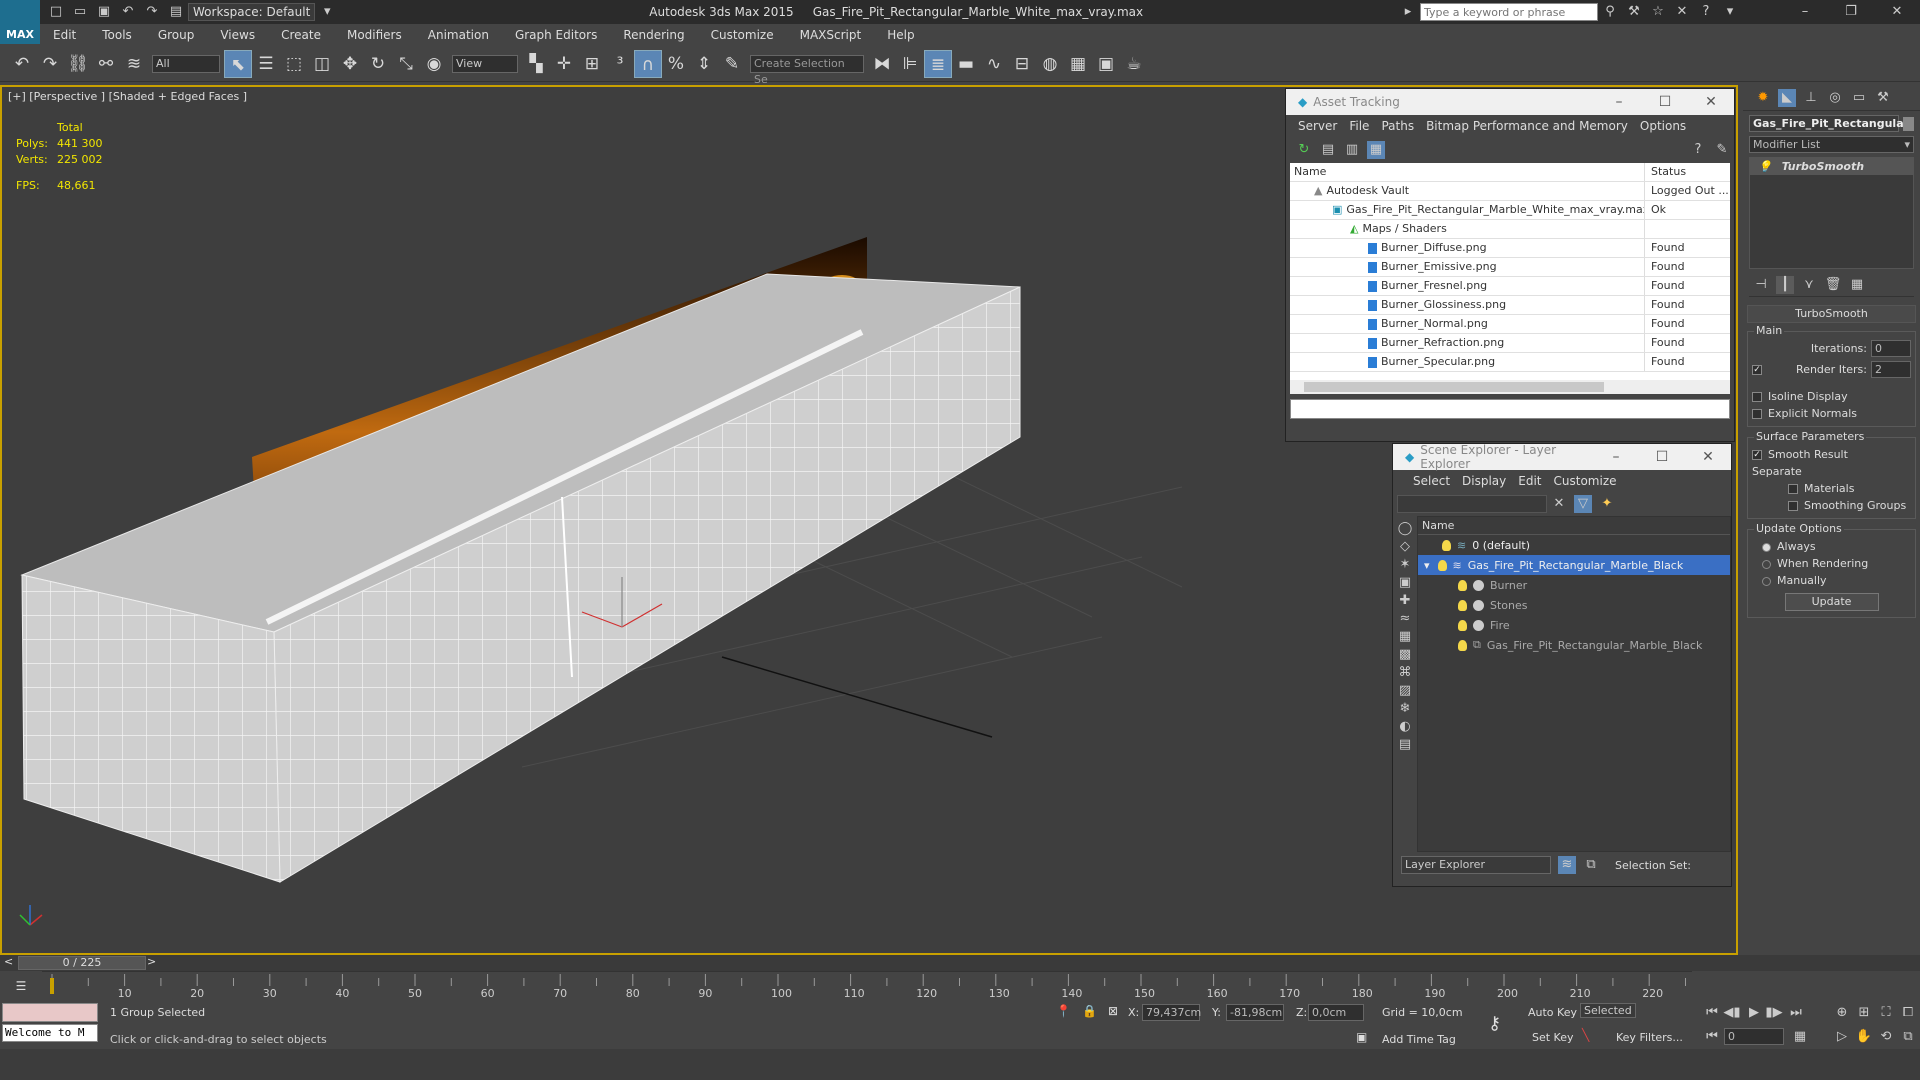 This screenshot has height=1080, width=1920. I want to click on le-menu-edit: Edit, so click(1529, 481).